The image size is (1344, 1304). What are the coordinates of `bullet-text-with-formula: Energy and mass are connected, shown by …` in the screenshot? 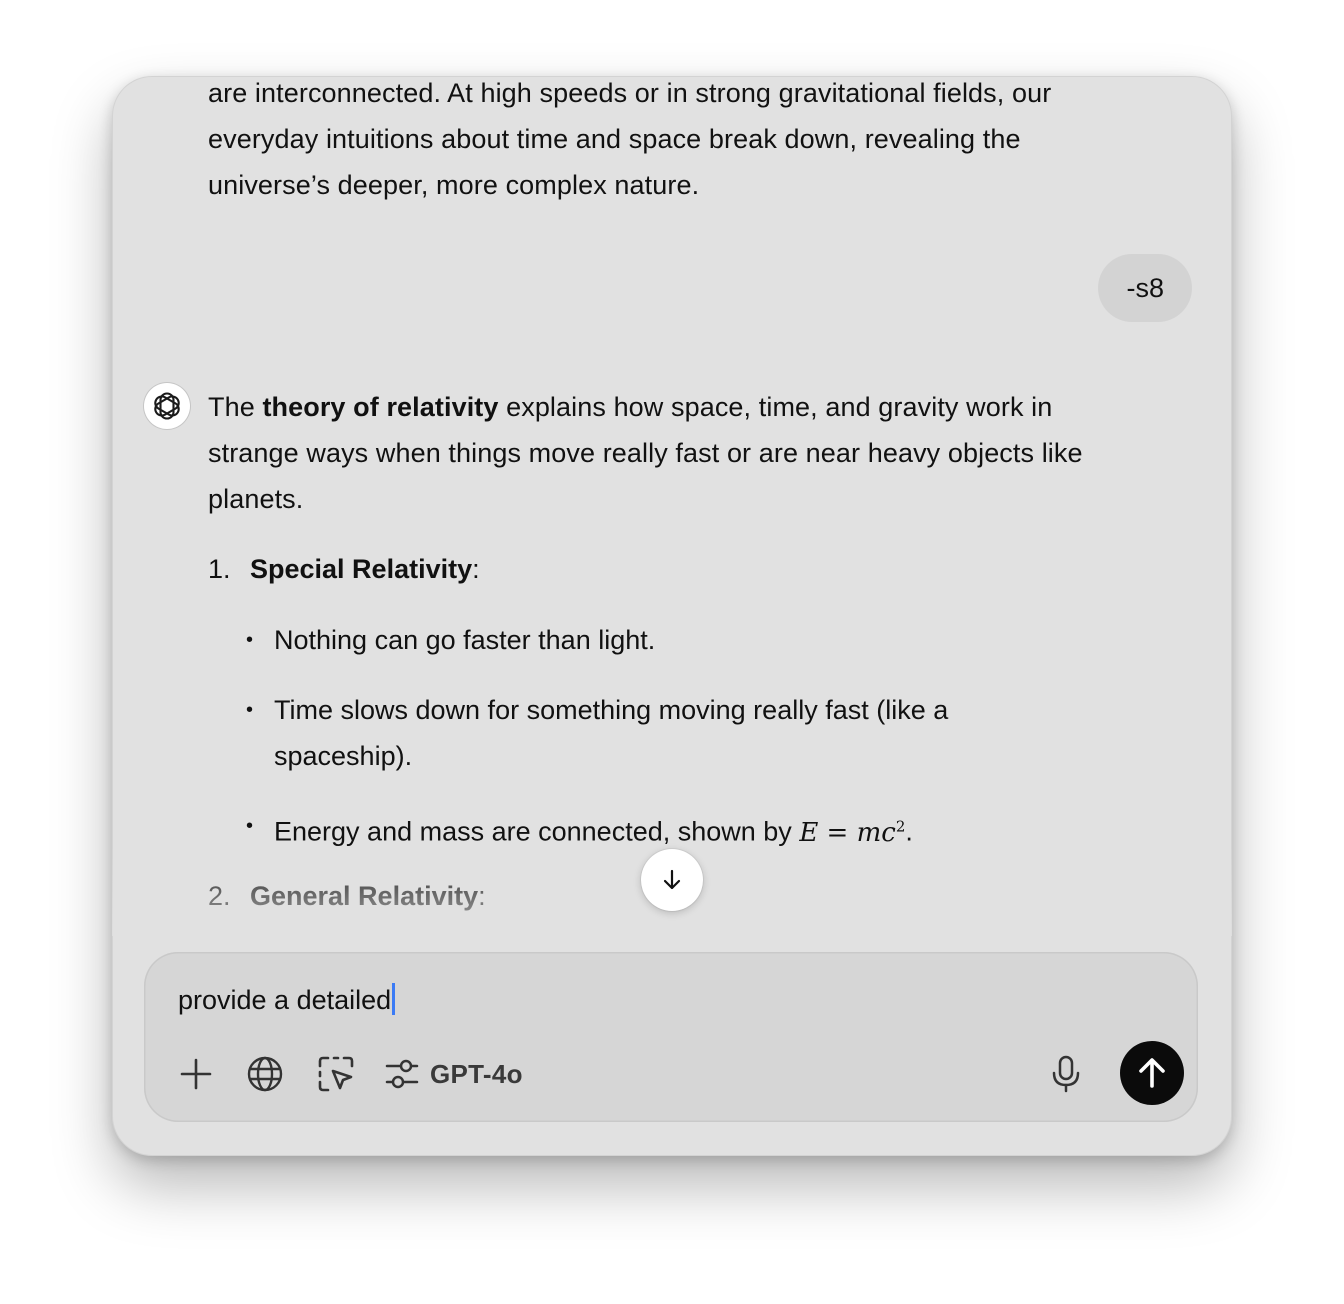 It's located at (670, 829).